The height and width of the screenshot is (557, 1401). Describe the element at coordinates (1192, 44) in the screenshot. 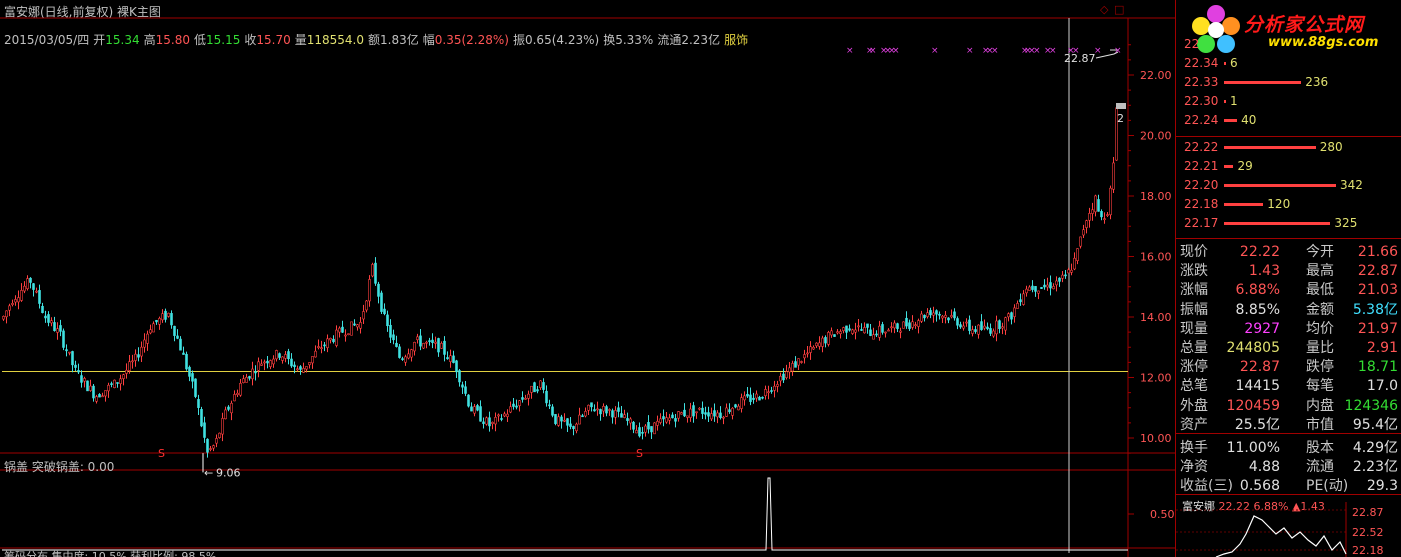

I see `asks-price: 22` at that location.